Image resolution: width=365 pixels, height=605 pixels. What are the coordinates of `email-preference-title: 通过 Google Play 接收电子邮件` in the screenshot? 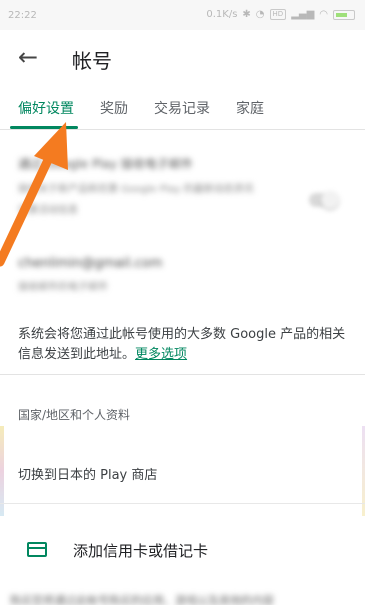 It's located at (105, 164).